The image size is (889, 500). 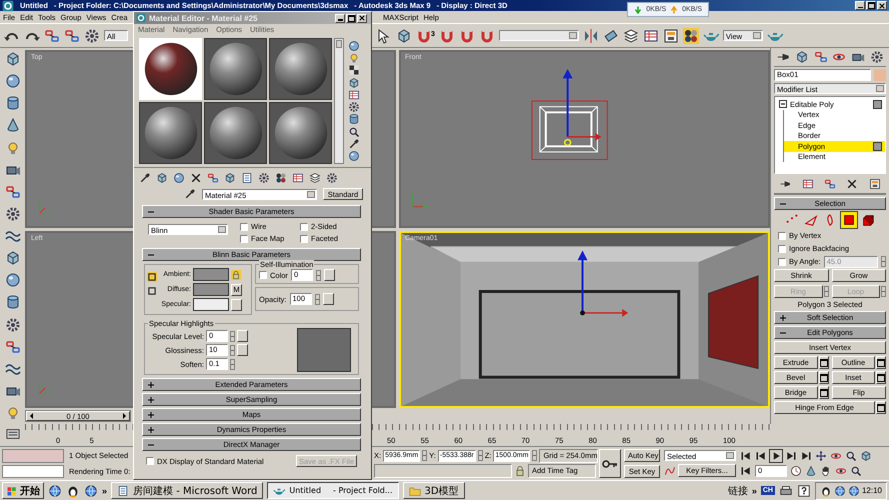 What do you see at coordinates (746, 471) in the screenshot?
I see `key-mode-icon` at bounding box center [746, 471].